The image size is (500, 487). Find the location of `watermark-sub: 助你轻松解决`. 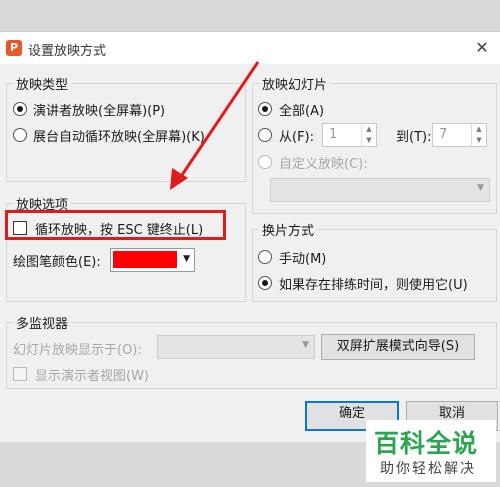

watermark-sub: 助你轻松解决 is located at coordinates (428, 469).